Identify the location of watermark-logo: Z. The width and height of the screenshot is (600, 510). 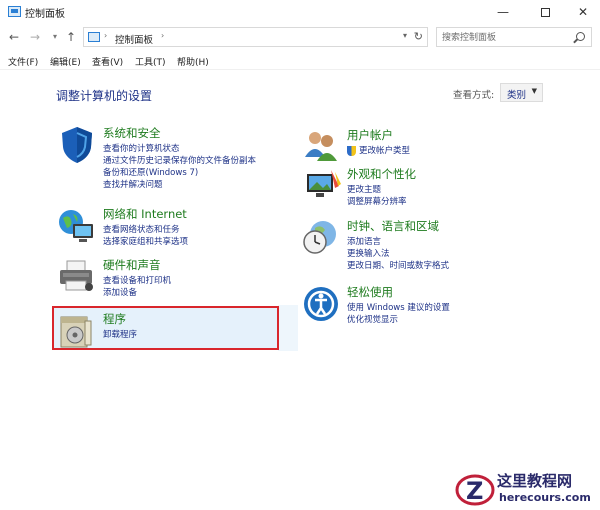
(475, 490).